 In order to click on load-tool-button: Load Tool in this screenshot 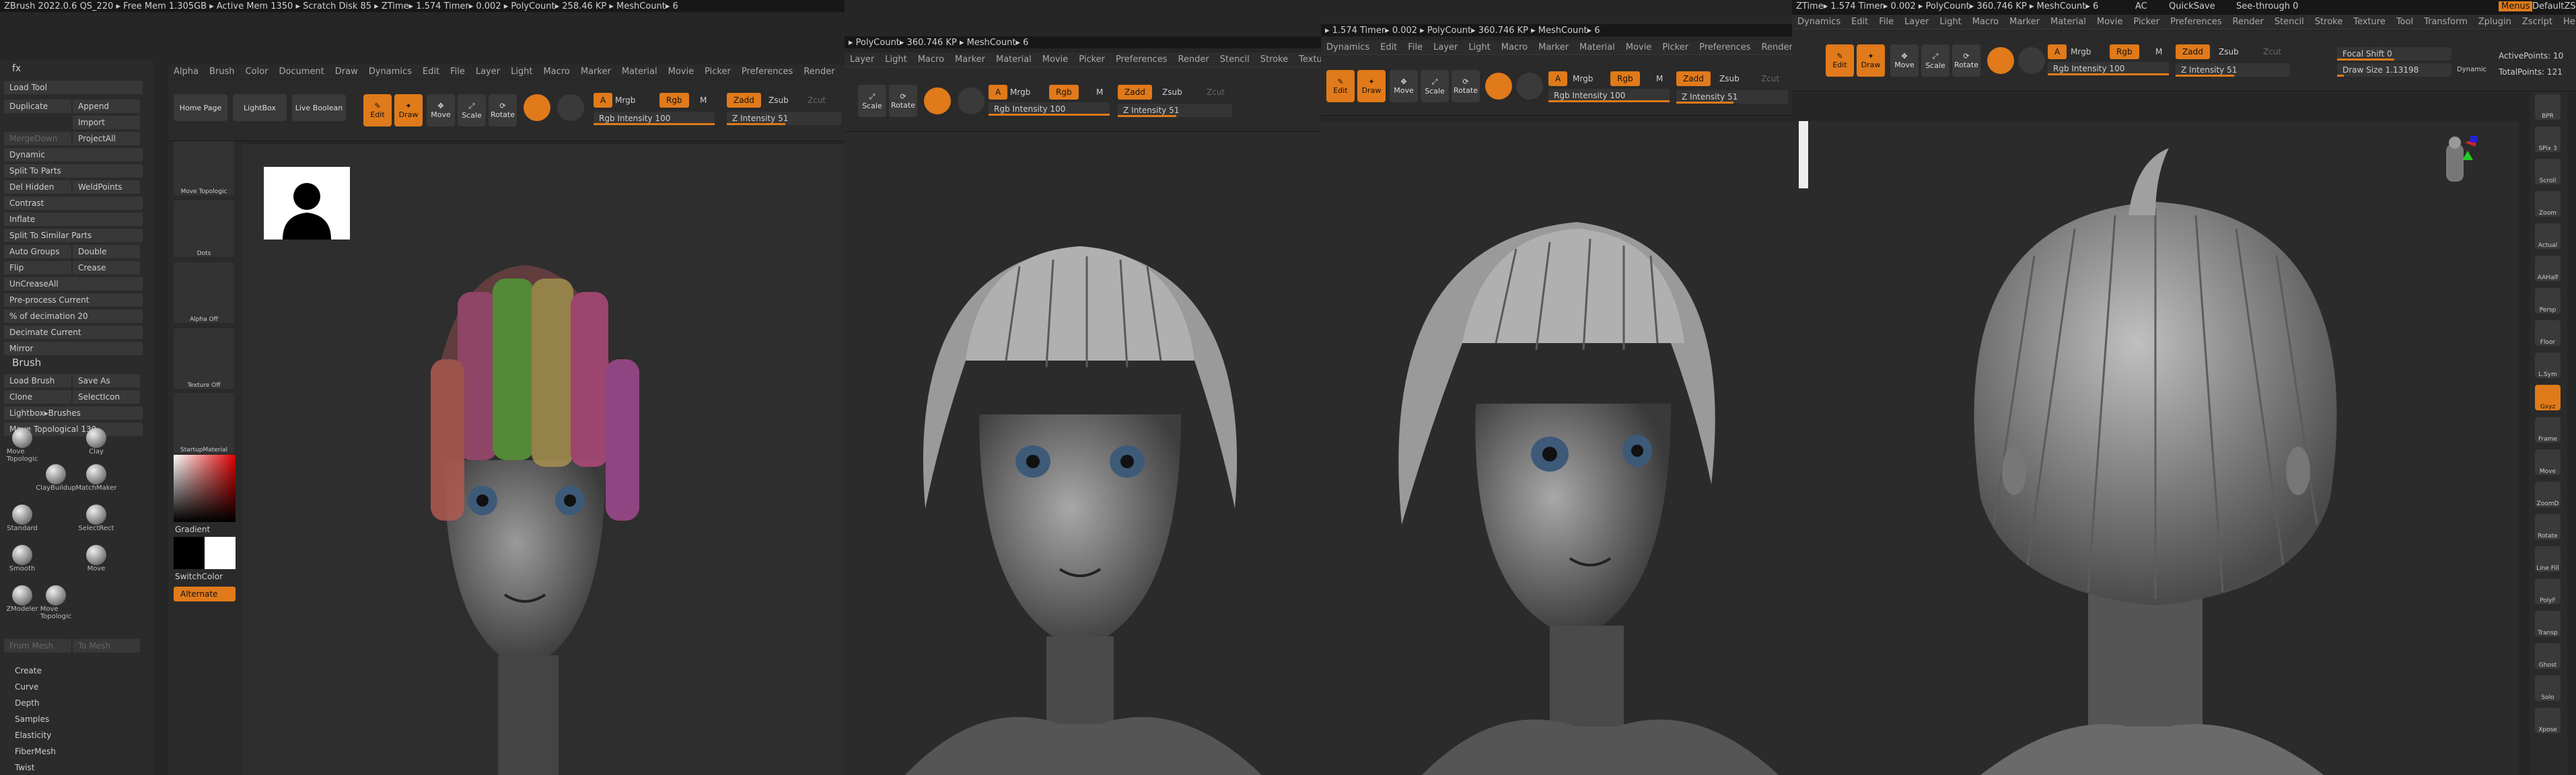, I will do `click(73, 87)`.